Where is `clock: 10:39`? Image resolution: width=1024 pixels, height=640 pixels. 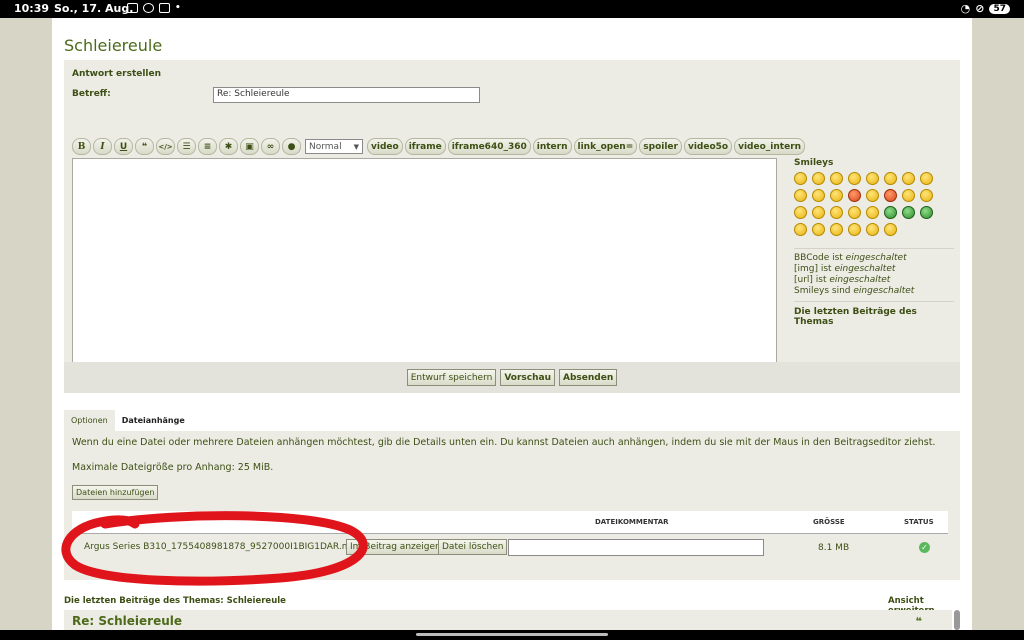
clock: 10:39 is located at coordinates (32, 8).